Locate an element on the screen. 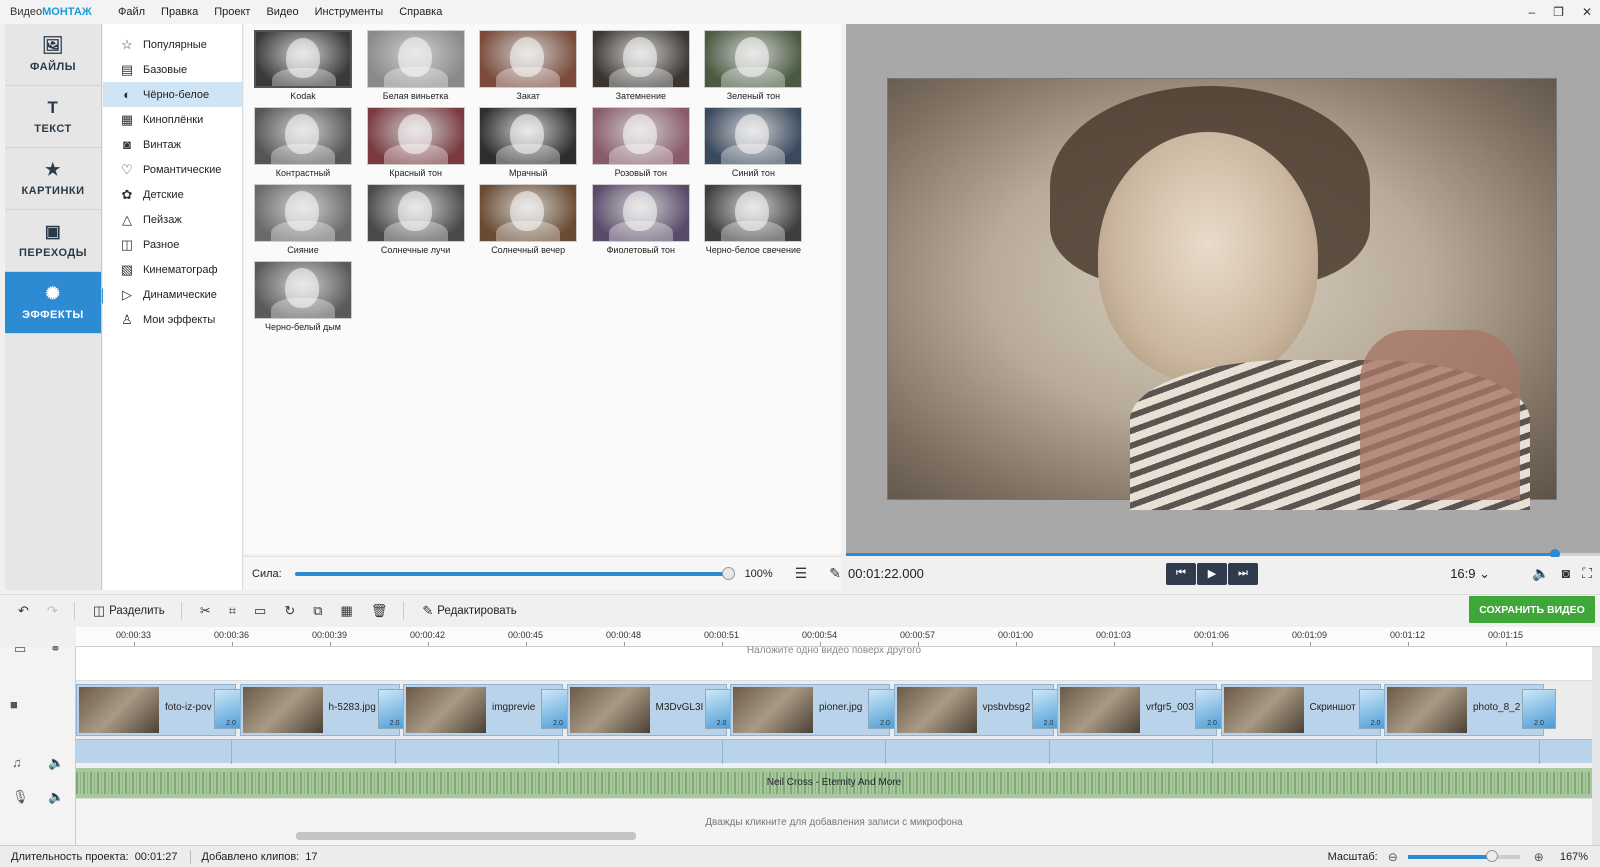 The width and height of the screenshot is (1600, 867). effect-thumbnail: Черно-белое свечение is located at coordinates (753, 222).